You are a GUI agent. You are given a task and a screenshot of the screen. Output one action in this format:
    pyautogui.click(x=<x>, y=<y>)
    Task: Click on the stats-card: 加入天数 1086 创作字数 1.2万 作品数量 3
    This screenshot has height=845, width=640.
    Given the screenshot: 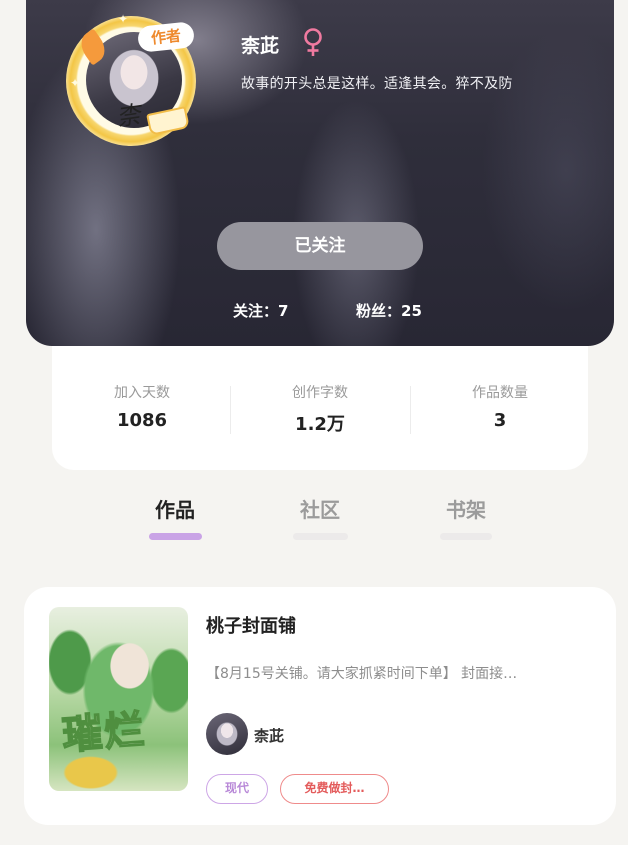 What is the action you would take?
    pyautogui.click(x=320, y=408)
    